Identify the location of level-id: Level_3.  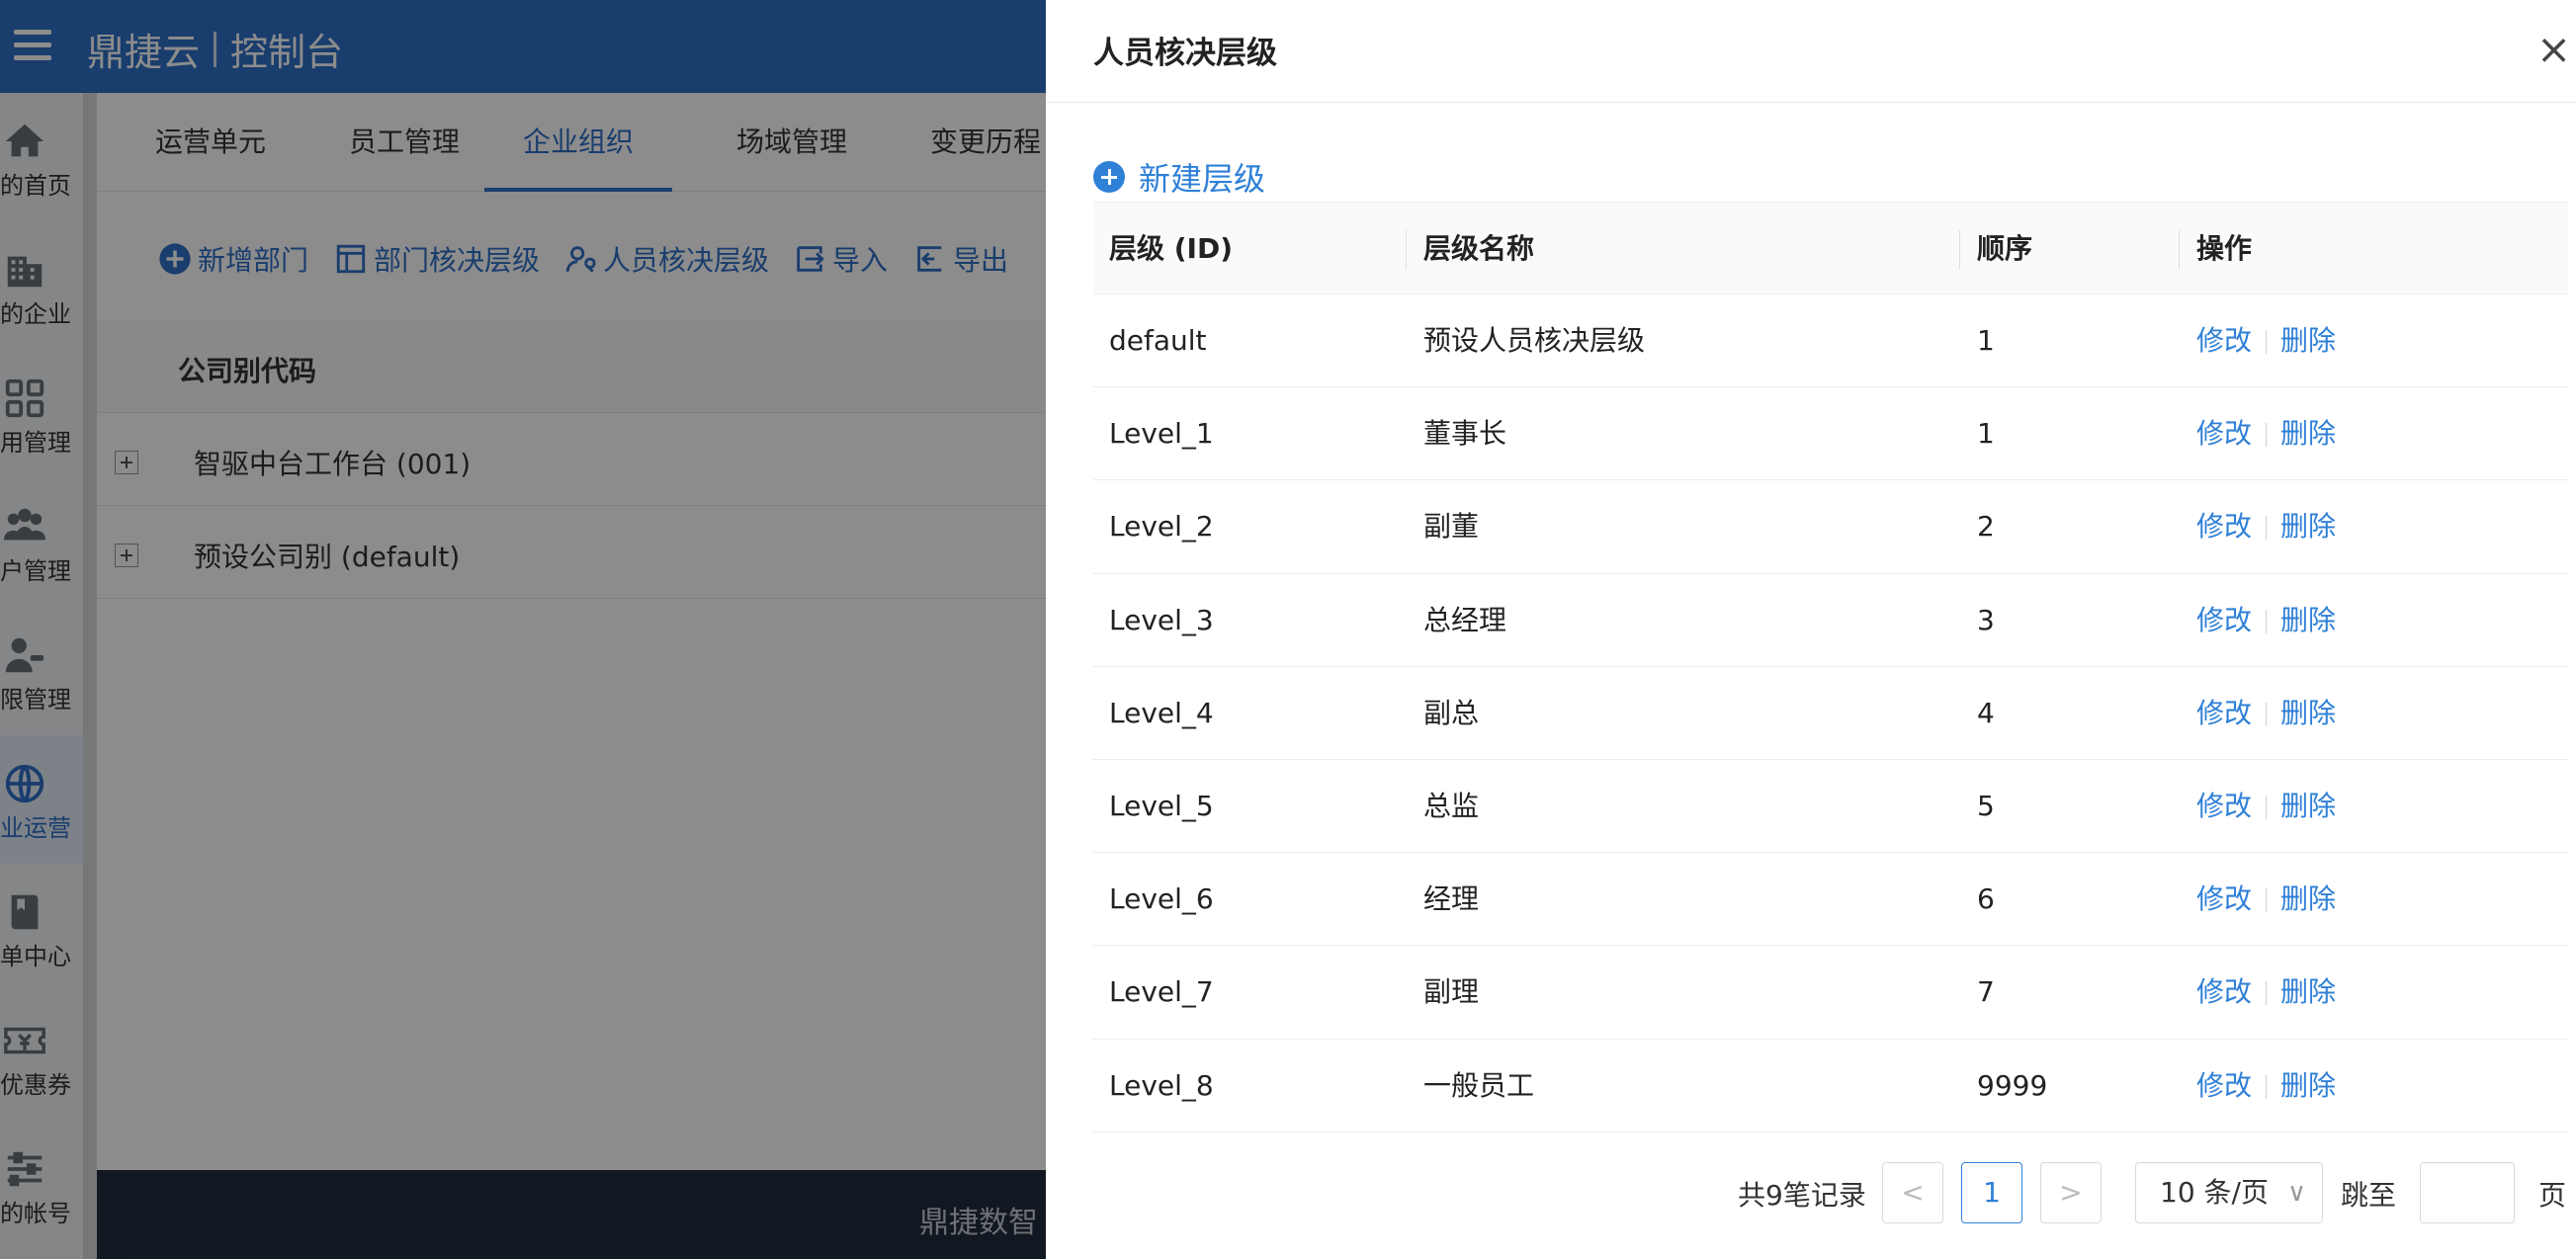
(1161, 619).